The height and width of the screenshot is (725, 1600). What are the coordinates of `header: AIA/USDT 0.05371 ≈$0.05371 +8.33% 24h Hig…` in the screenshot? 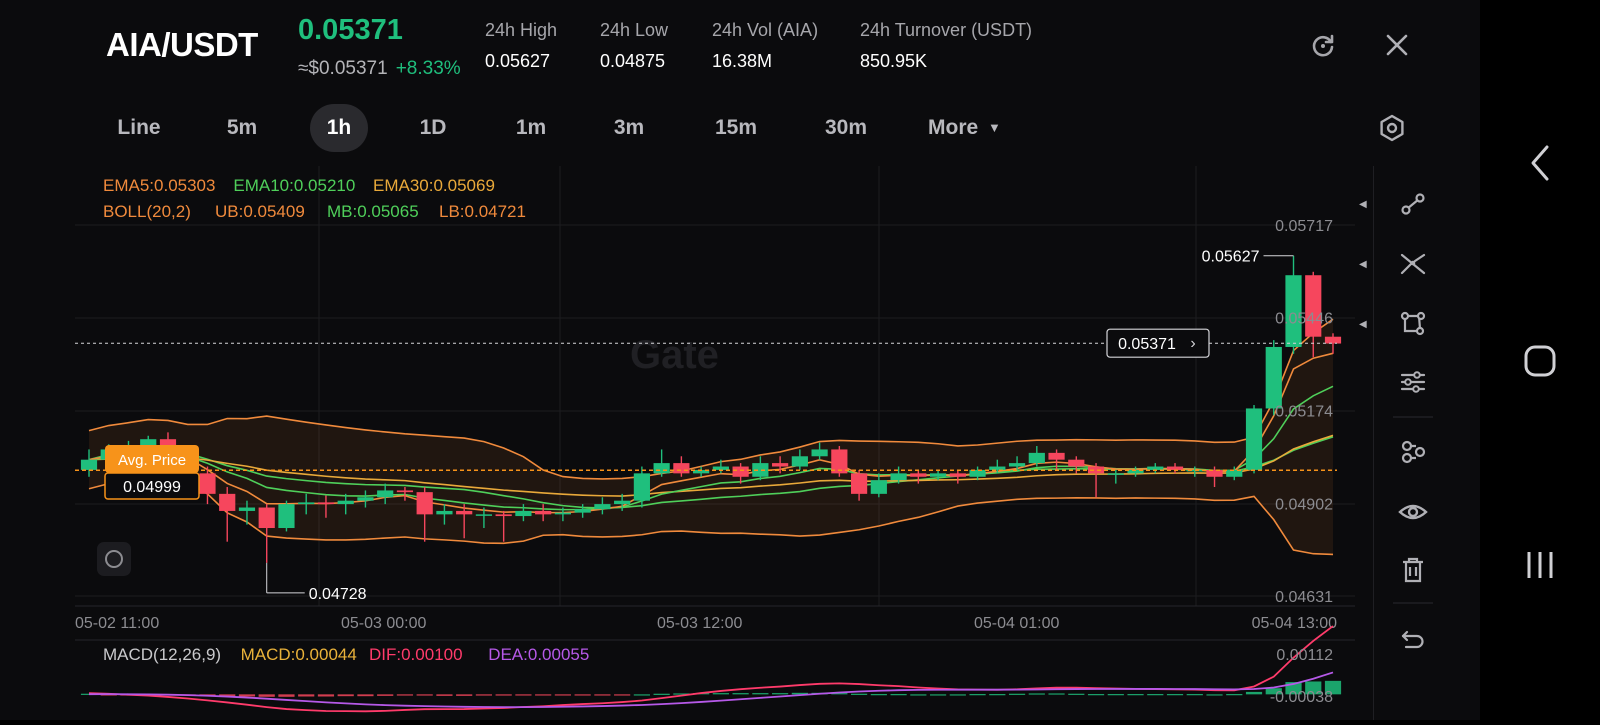 It's located at (740, 49).